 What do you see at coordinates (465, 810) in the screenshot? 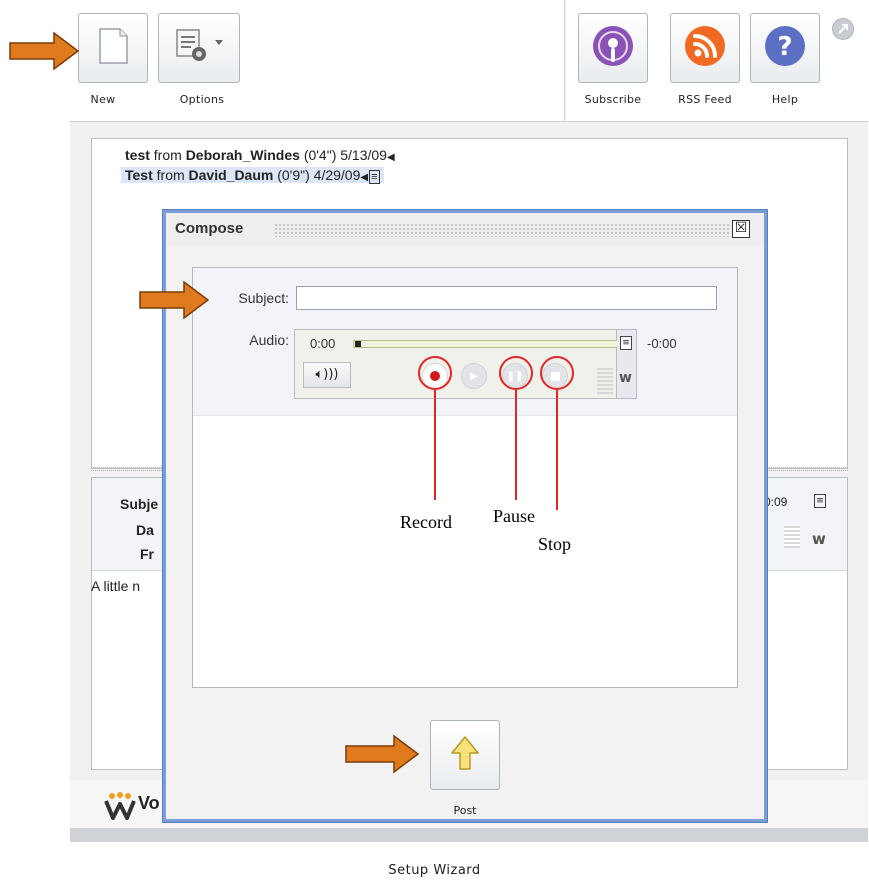
I see `post-label: Post` at bounding box center [465, 810].